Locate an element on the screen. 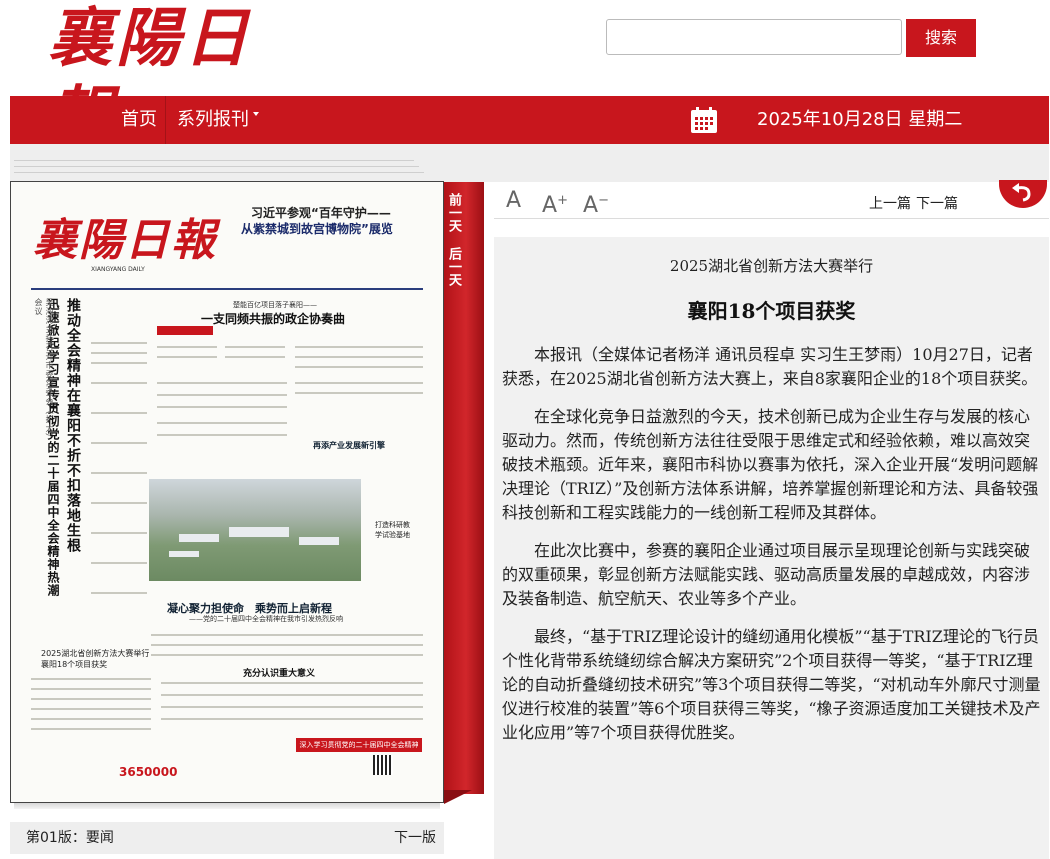 The width and height of the screenshot is (1050, 859). paper-masthead-sub: XIANGYANG DAILY is located at coordinates (118, 269).